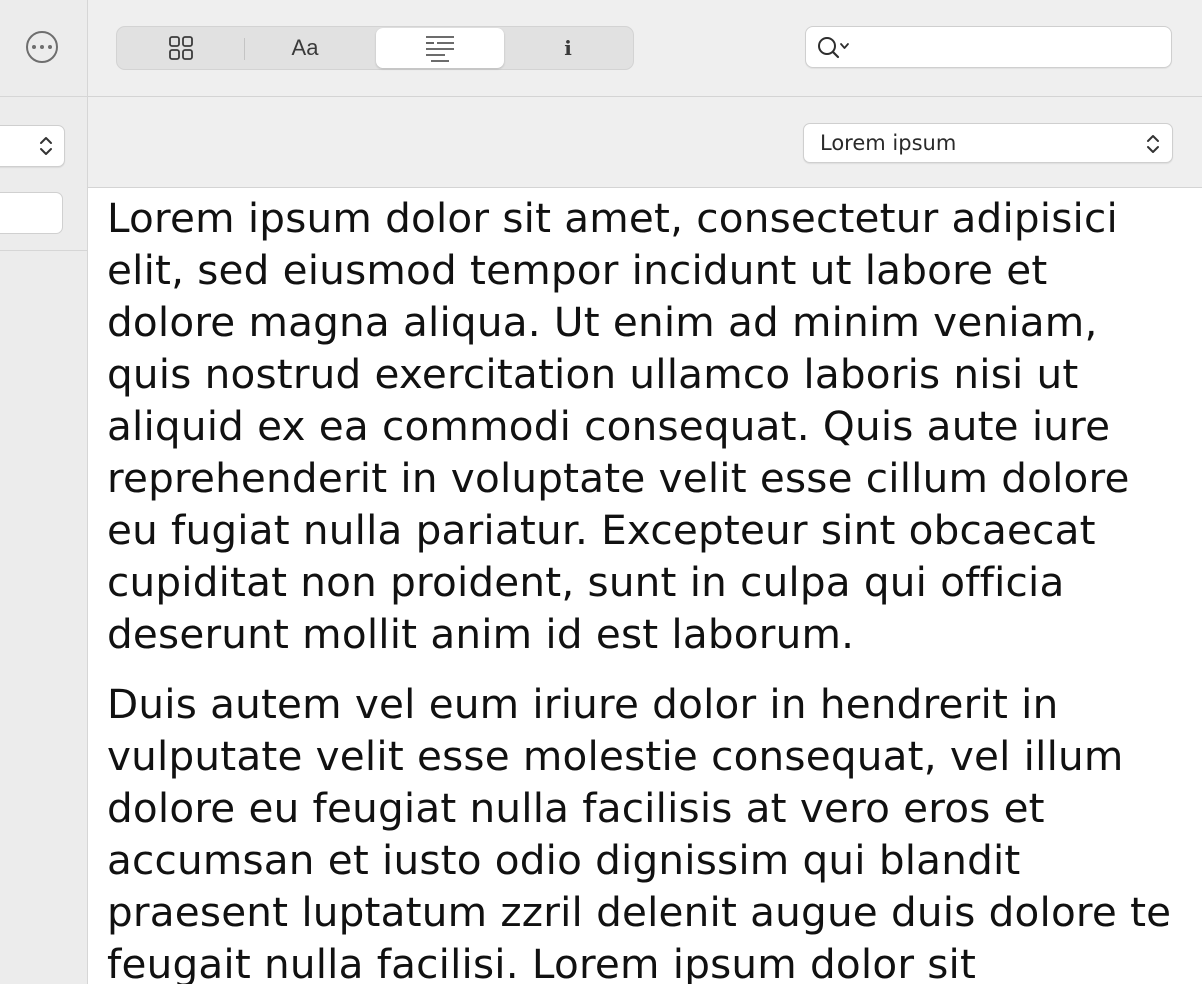 This screenshot has width=1202, height=984. I want to click on search-field, so click(988, 47).